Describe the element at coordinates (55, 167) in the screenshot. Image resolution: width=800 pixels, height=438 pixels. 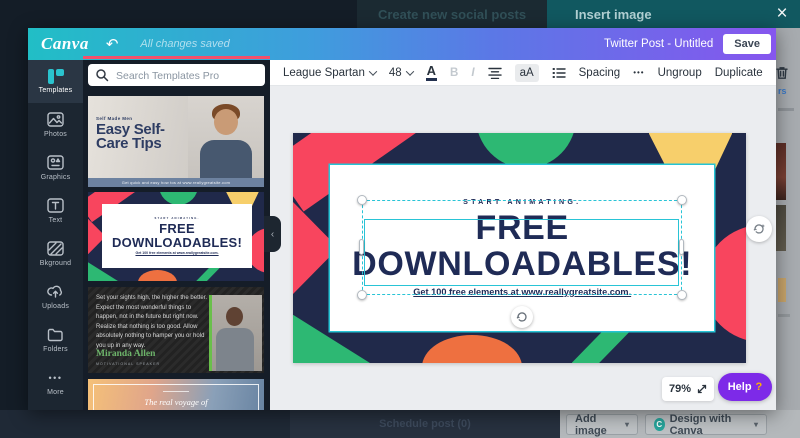
I see `sidebar-item-graphics: Graphics` at that location.